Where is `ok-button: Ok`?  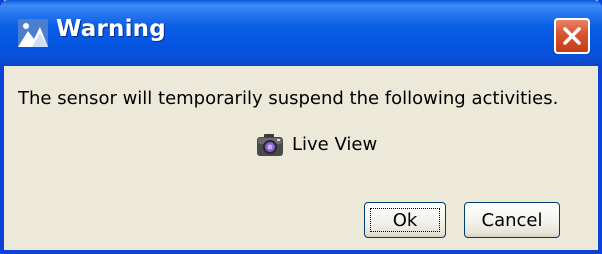
ok-button: Ok is located at coordinates (405, 220).